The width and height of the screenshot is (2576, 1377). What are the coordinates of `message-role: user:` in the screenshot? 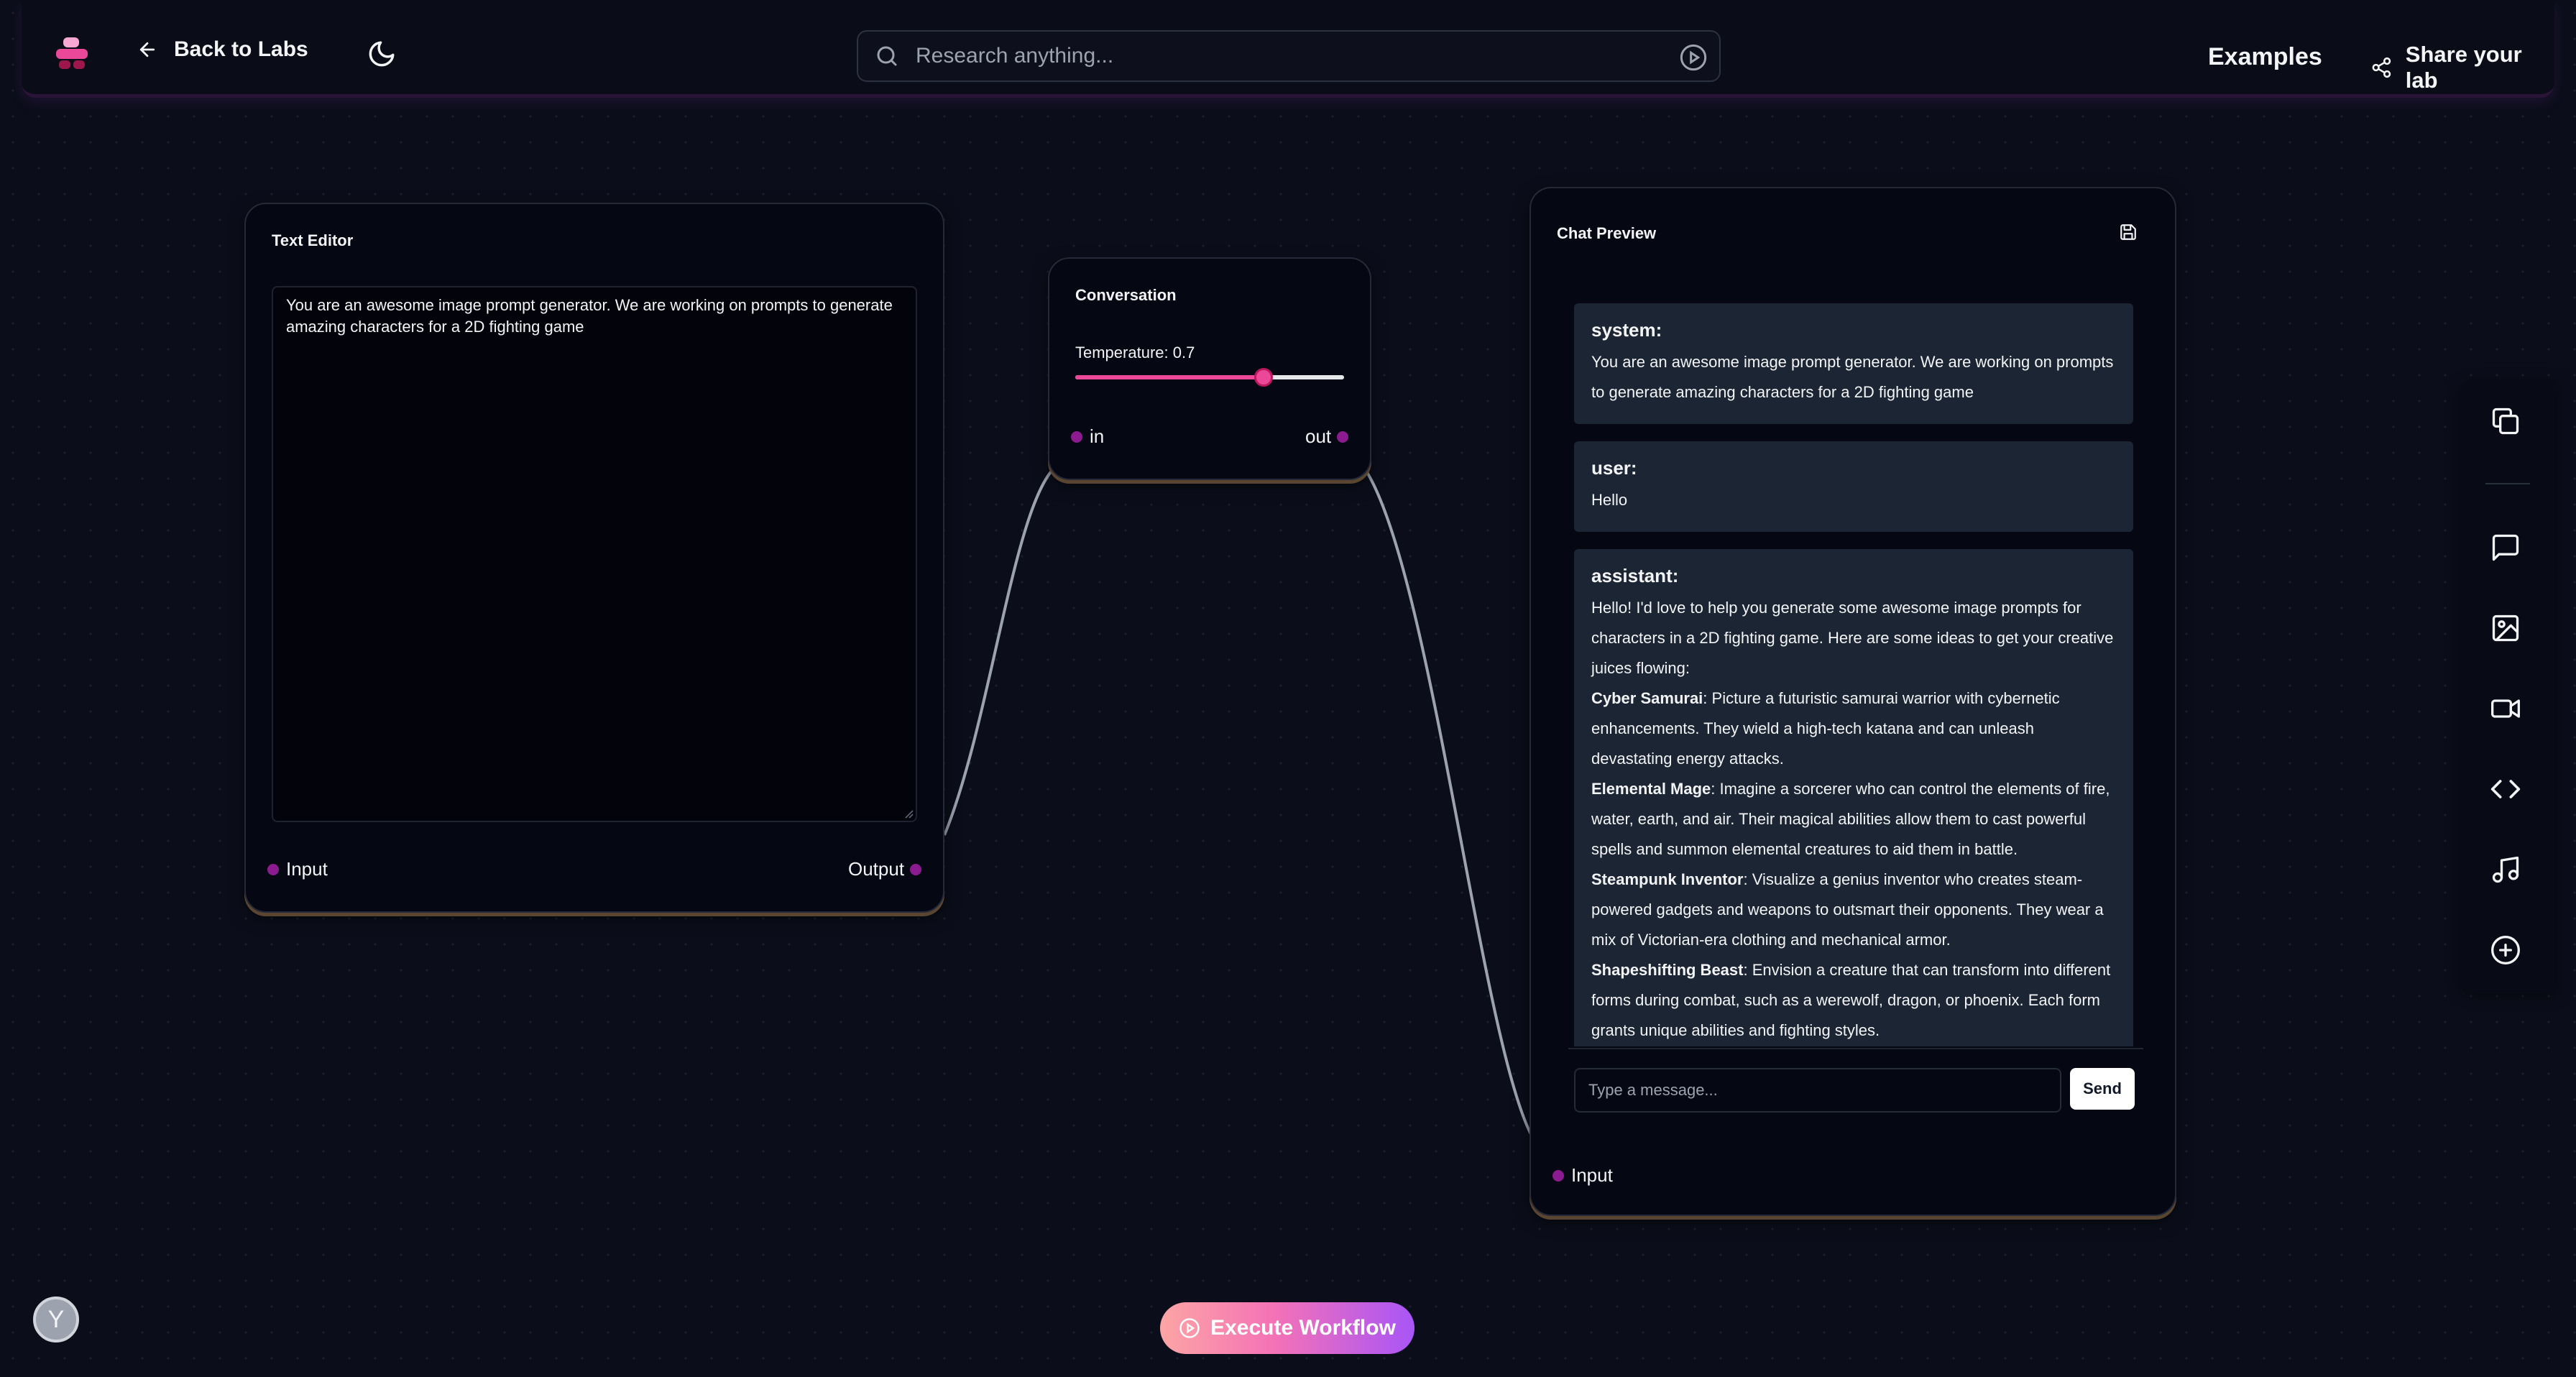 It's located at (1614, 468).